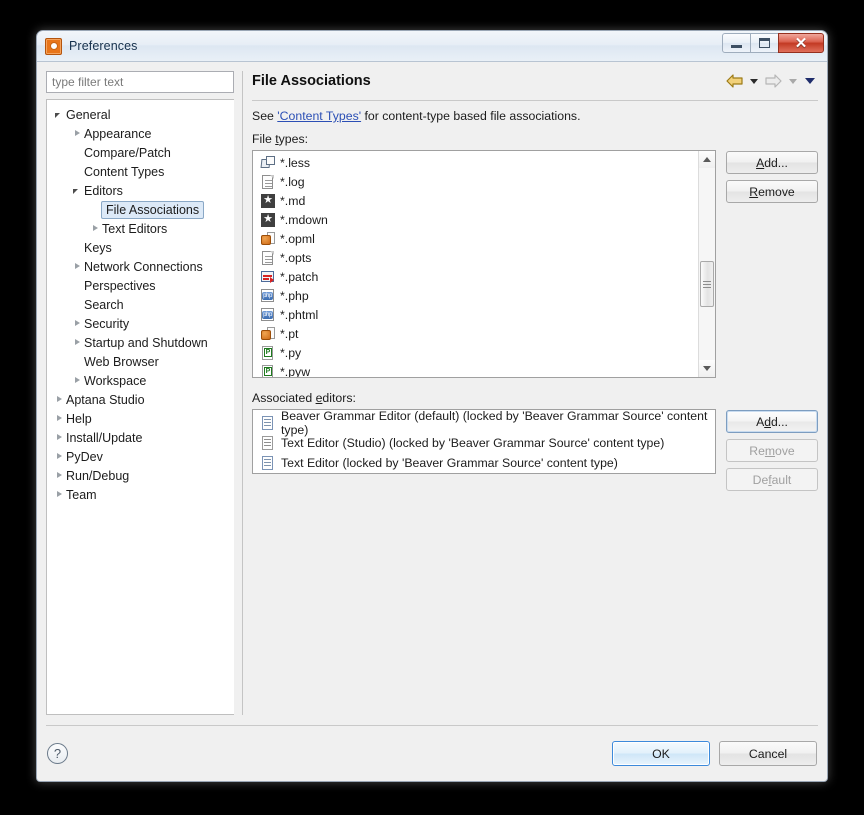 Image resolution: width=864 pixels, height=815 pixels. What do you see at coordinates (140, 304) in the screenshot?
I see `sidebar-item-search: Search` at bounding box center [140, 304].